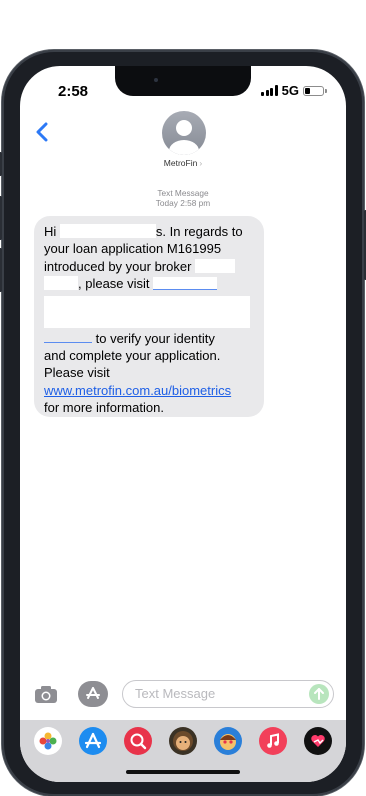  What do you see at coordinates (114, 284) in the screenshot?
I see `message-line-4: , please visit` at bounding box center [114, 284].